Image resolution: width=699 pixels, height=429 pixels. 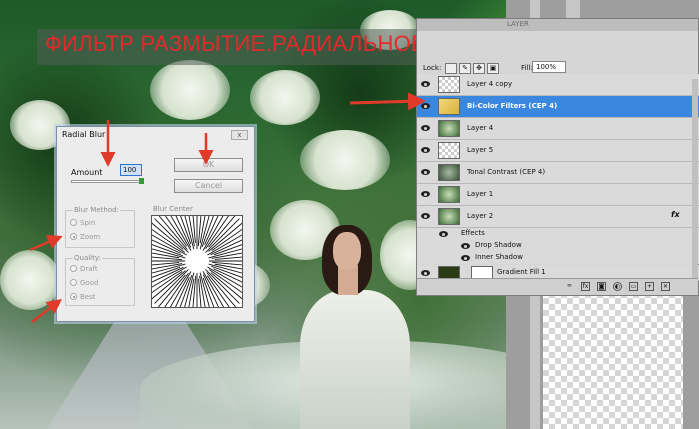 I want to click on layers-scrollbar, so click(x=695, y=179).